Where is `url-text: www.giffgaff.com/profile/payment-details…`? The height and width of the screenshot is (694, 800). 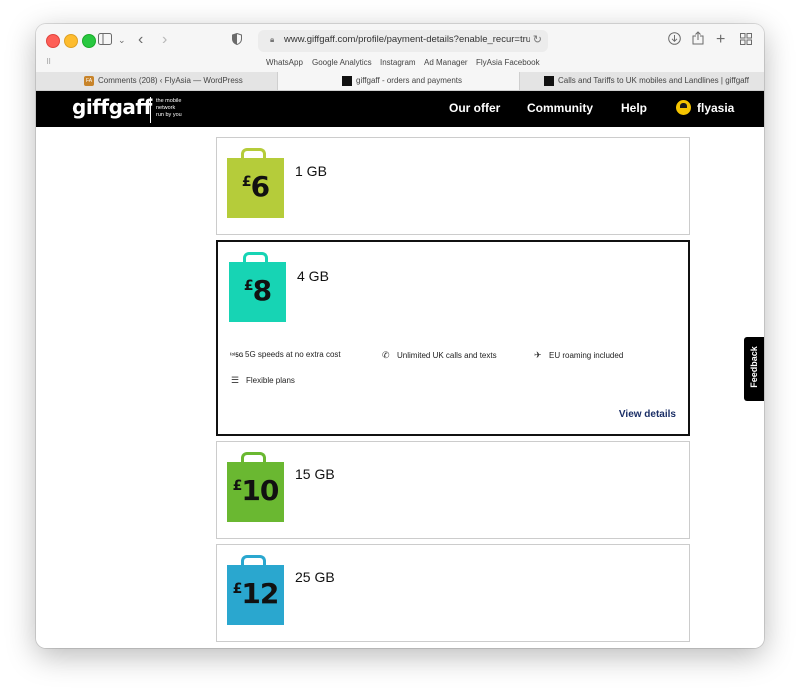 url-text: www.giffgaff.com/profile/payment-details… is located at coordinates (407, 39).